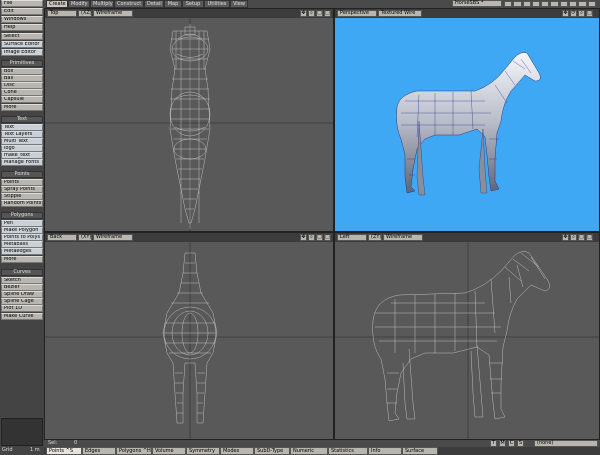 The image size is (600, 455). I want to click on info-tab: Info, so click(385, 451).